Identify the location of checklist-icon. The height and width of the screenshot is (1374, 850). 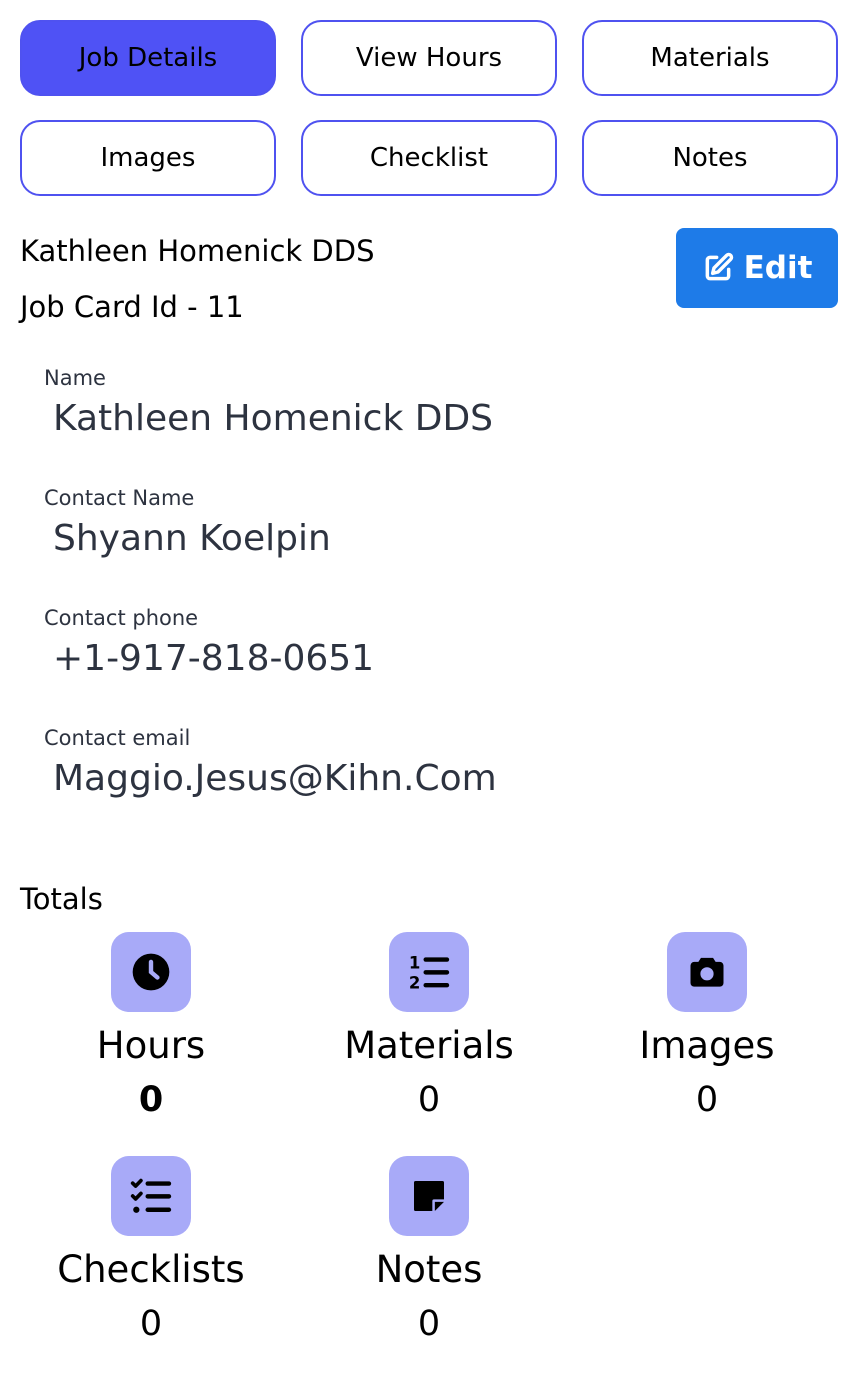
(151, 1195).